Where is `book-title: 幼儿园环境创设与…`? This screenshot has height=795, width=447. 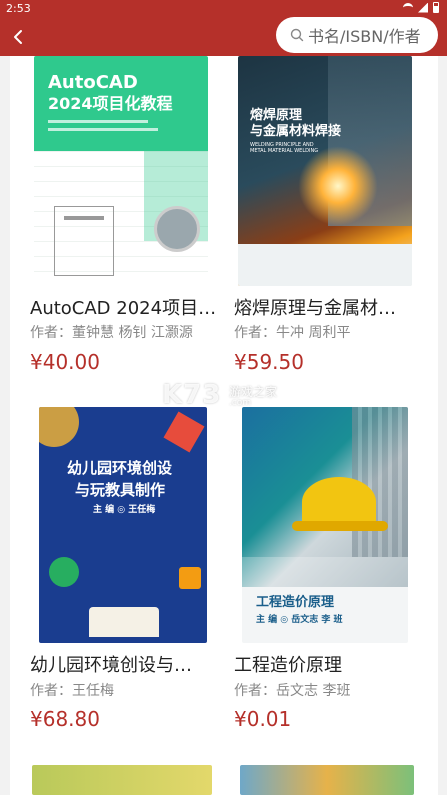
book-title: 幼儿园环境创设与… is located at coordinates (130, 664).